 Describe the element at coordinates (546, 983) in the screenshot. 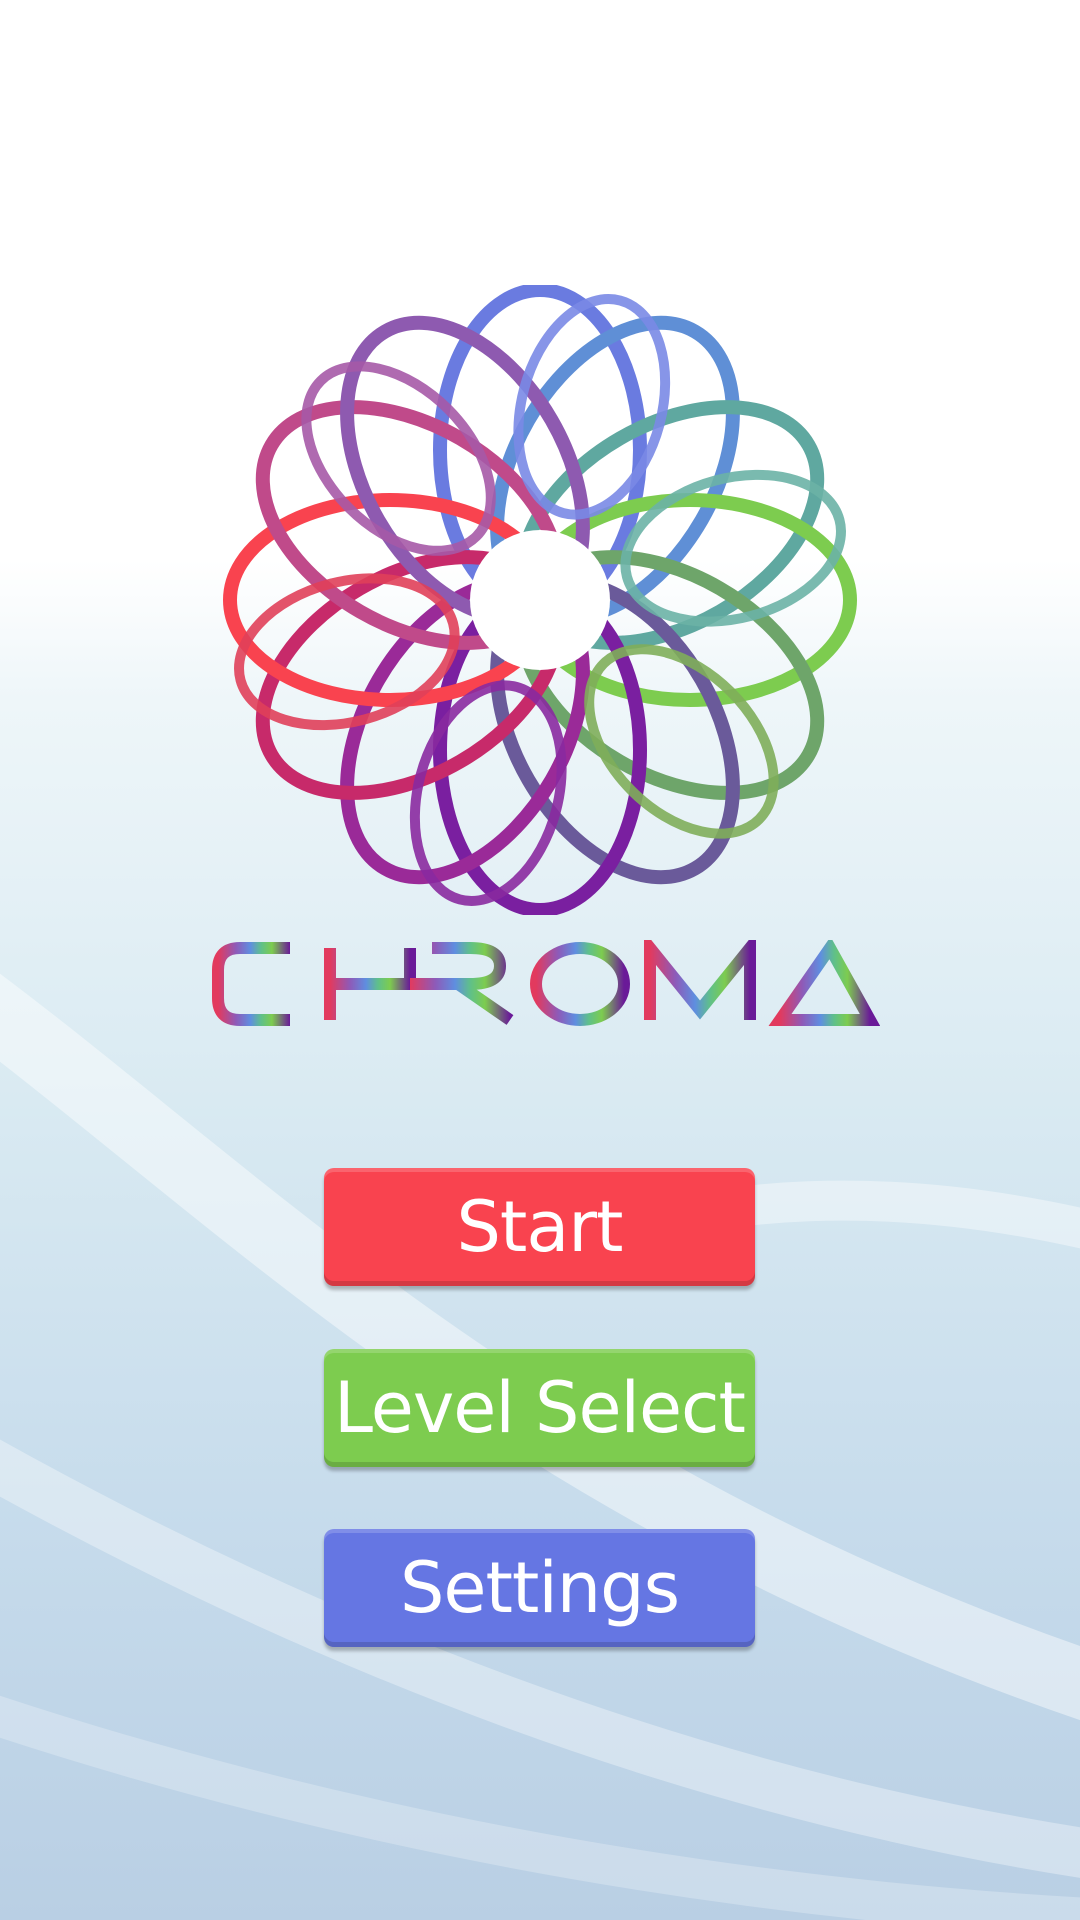

I see `chroma-wordmark` at that location.